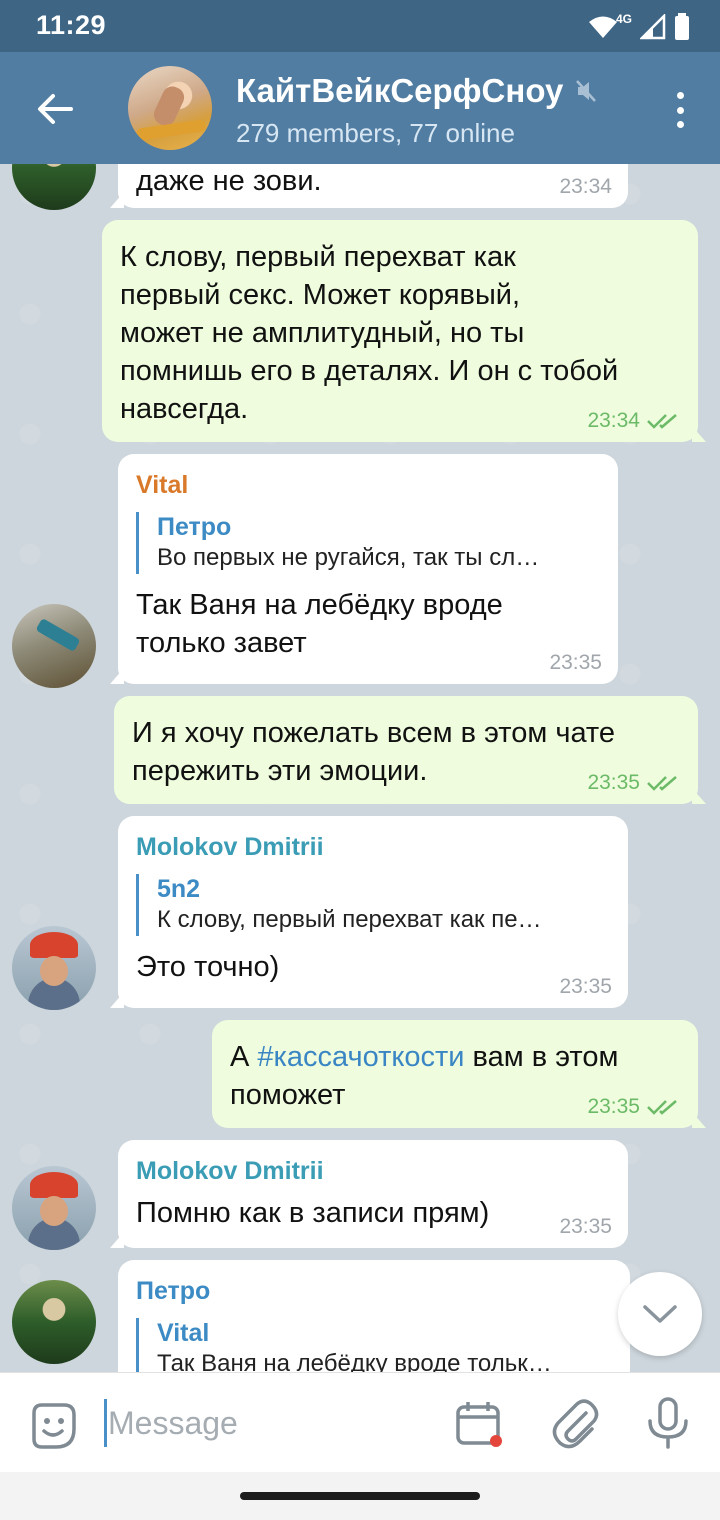 The image size is (720, 1520). Describe the element at coordinates (71, 25) in the screenshot. I see `status-time: 11:29` at that location.